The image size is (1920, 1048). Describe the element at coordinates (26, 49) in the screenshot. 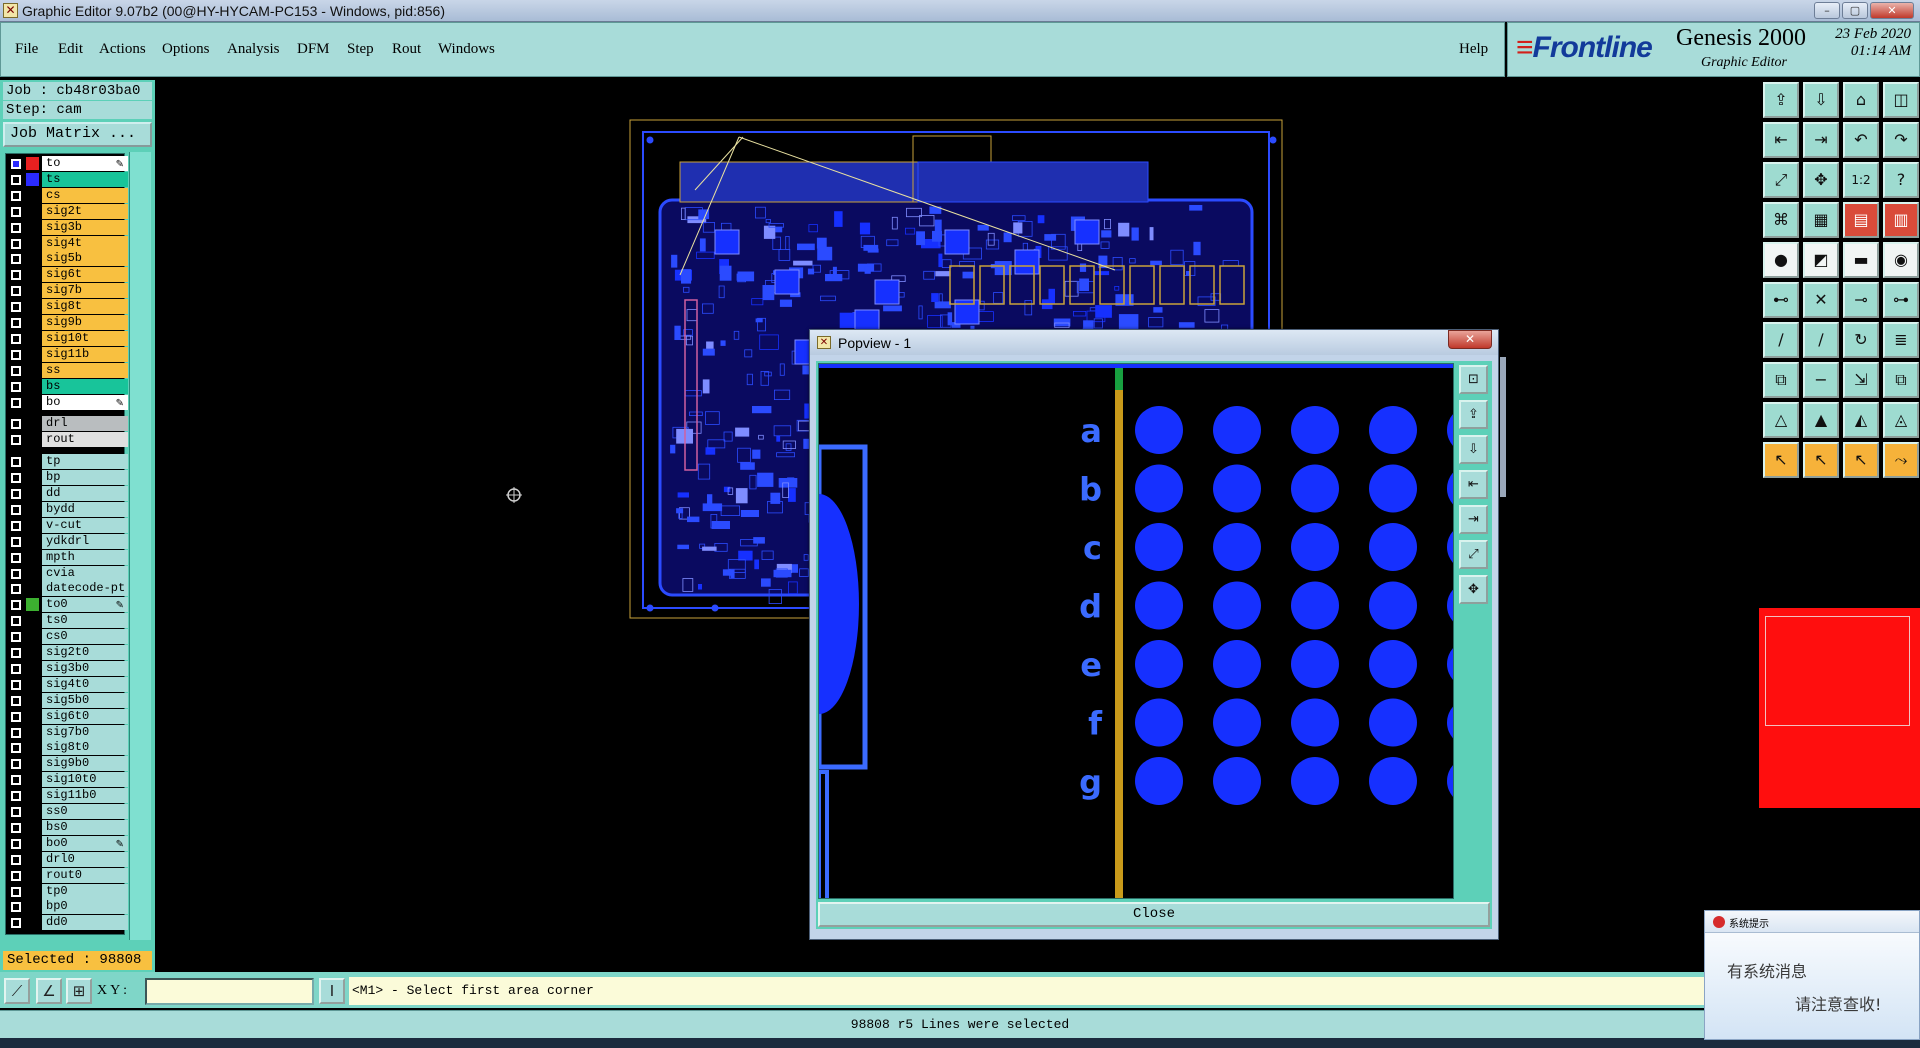

I see `menu-file: File` at that location.